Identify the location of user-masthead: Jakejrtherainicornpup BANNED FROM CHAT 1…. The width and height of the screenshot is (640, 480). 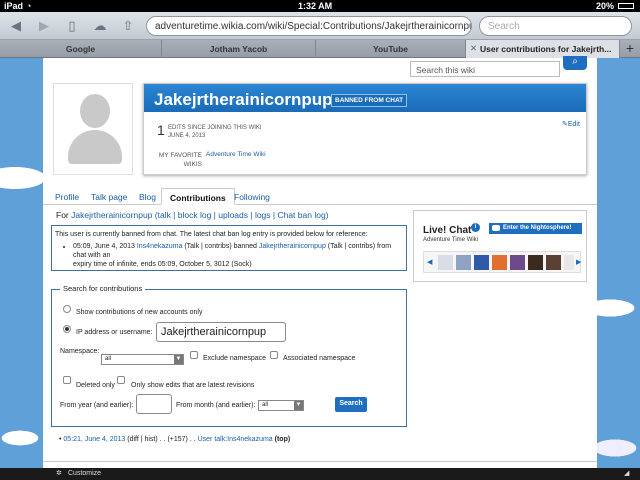
(365, 129).